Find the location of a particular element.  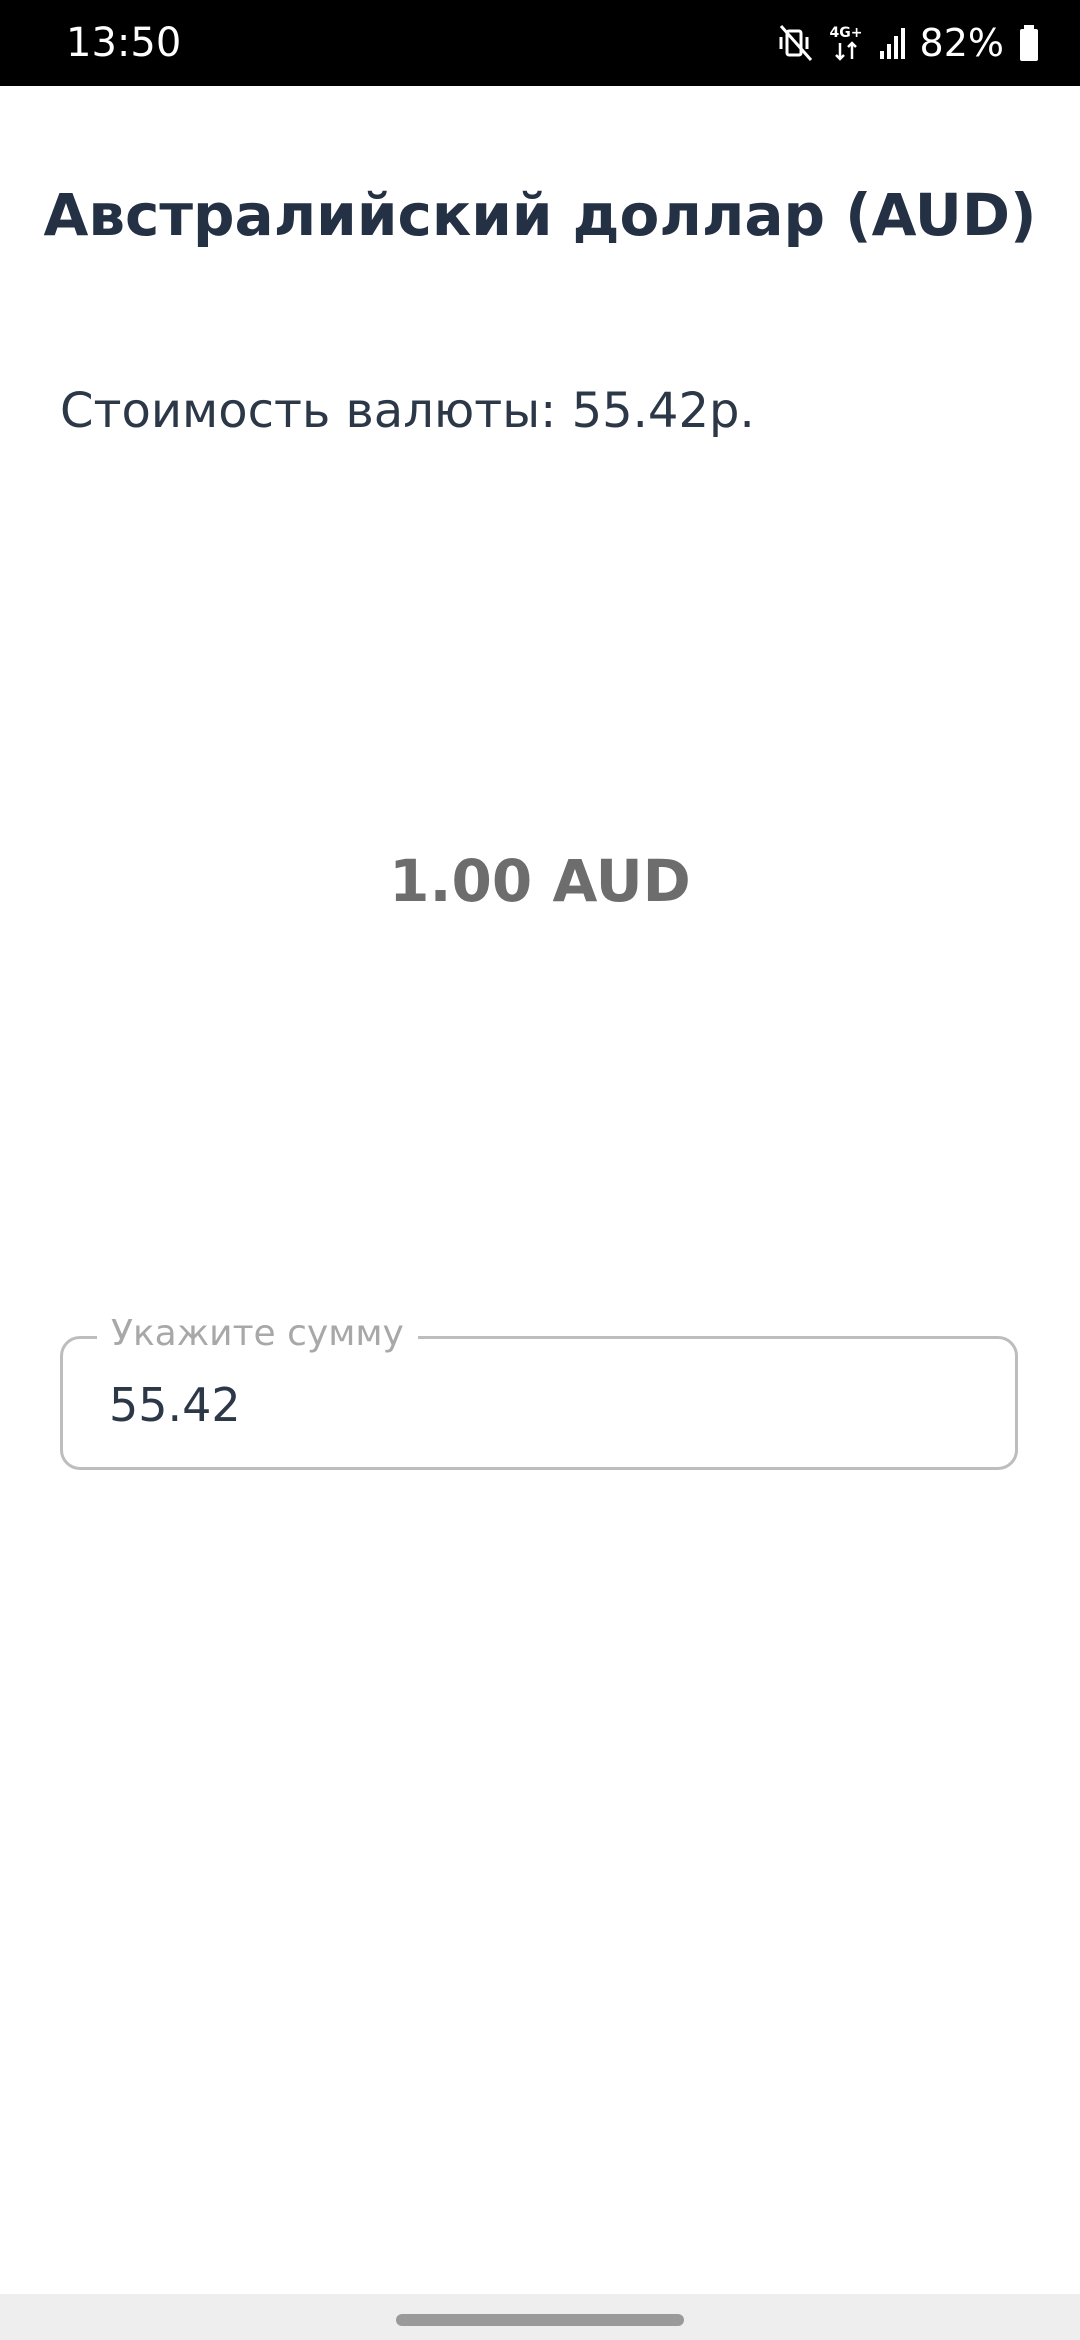

amount-input-field: Укажите сумму 55.42 is located at coordinates (539, 1390).